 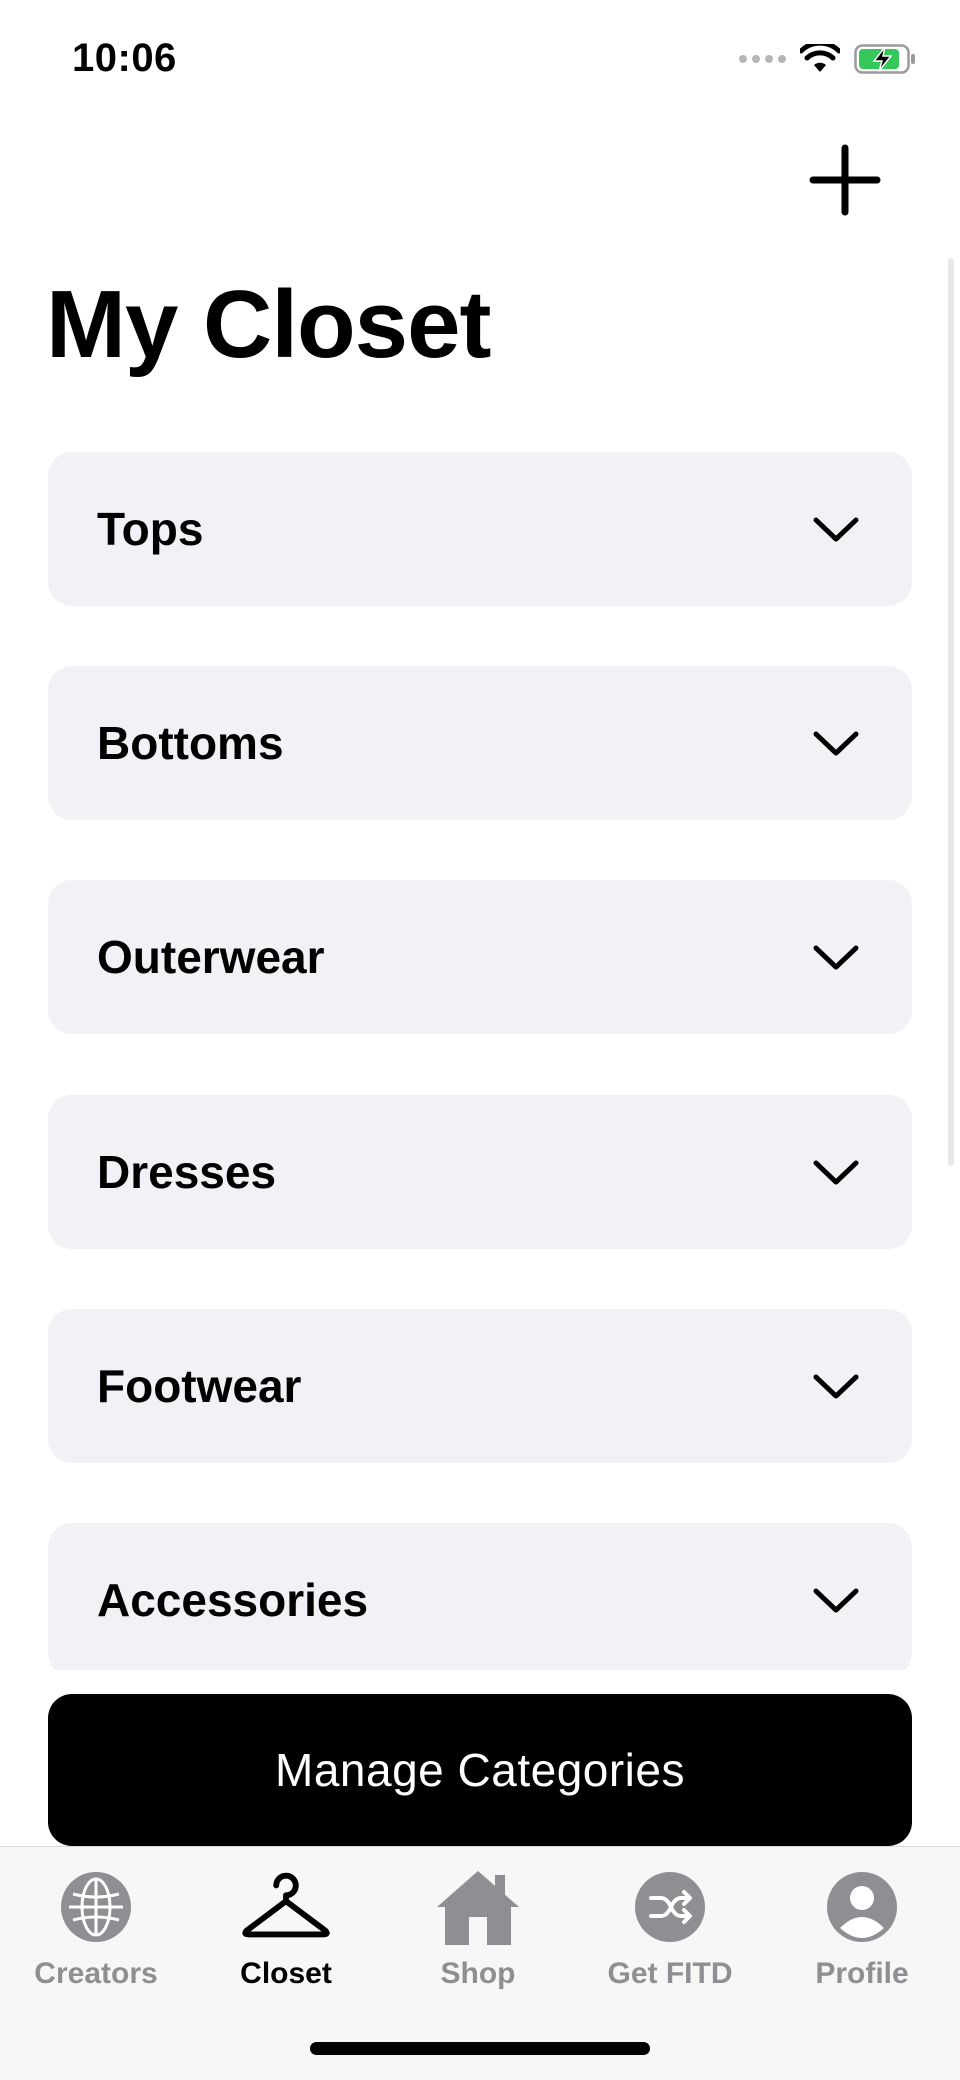 I want to click on cellular-signal-icon, so click(x=762, y=59).